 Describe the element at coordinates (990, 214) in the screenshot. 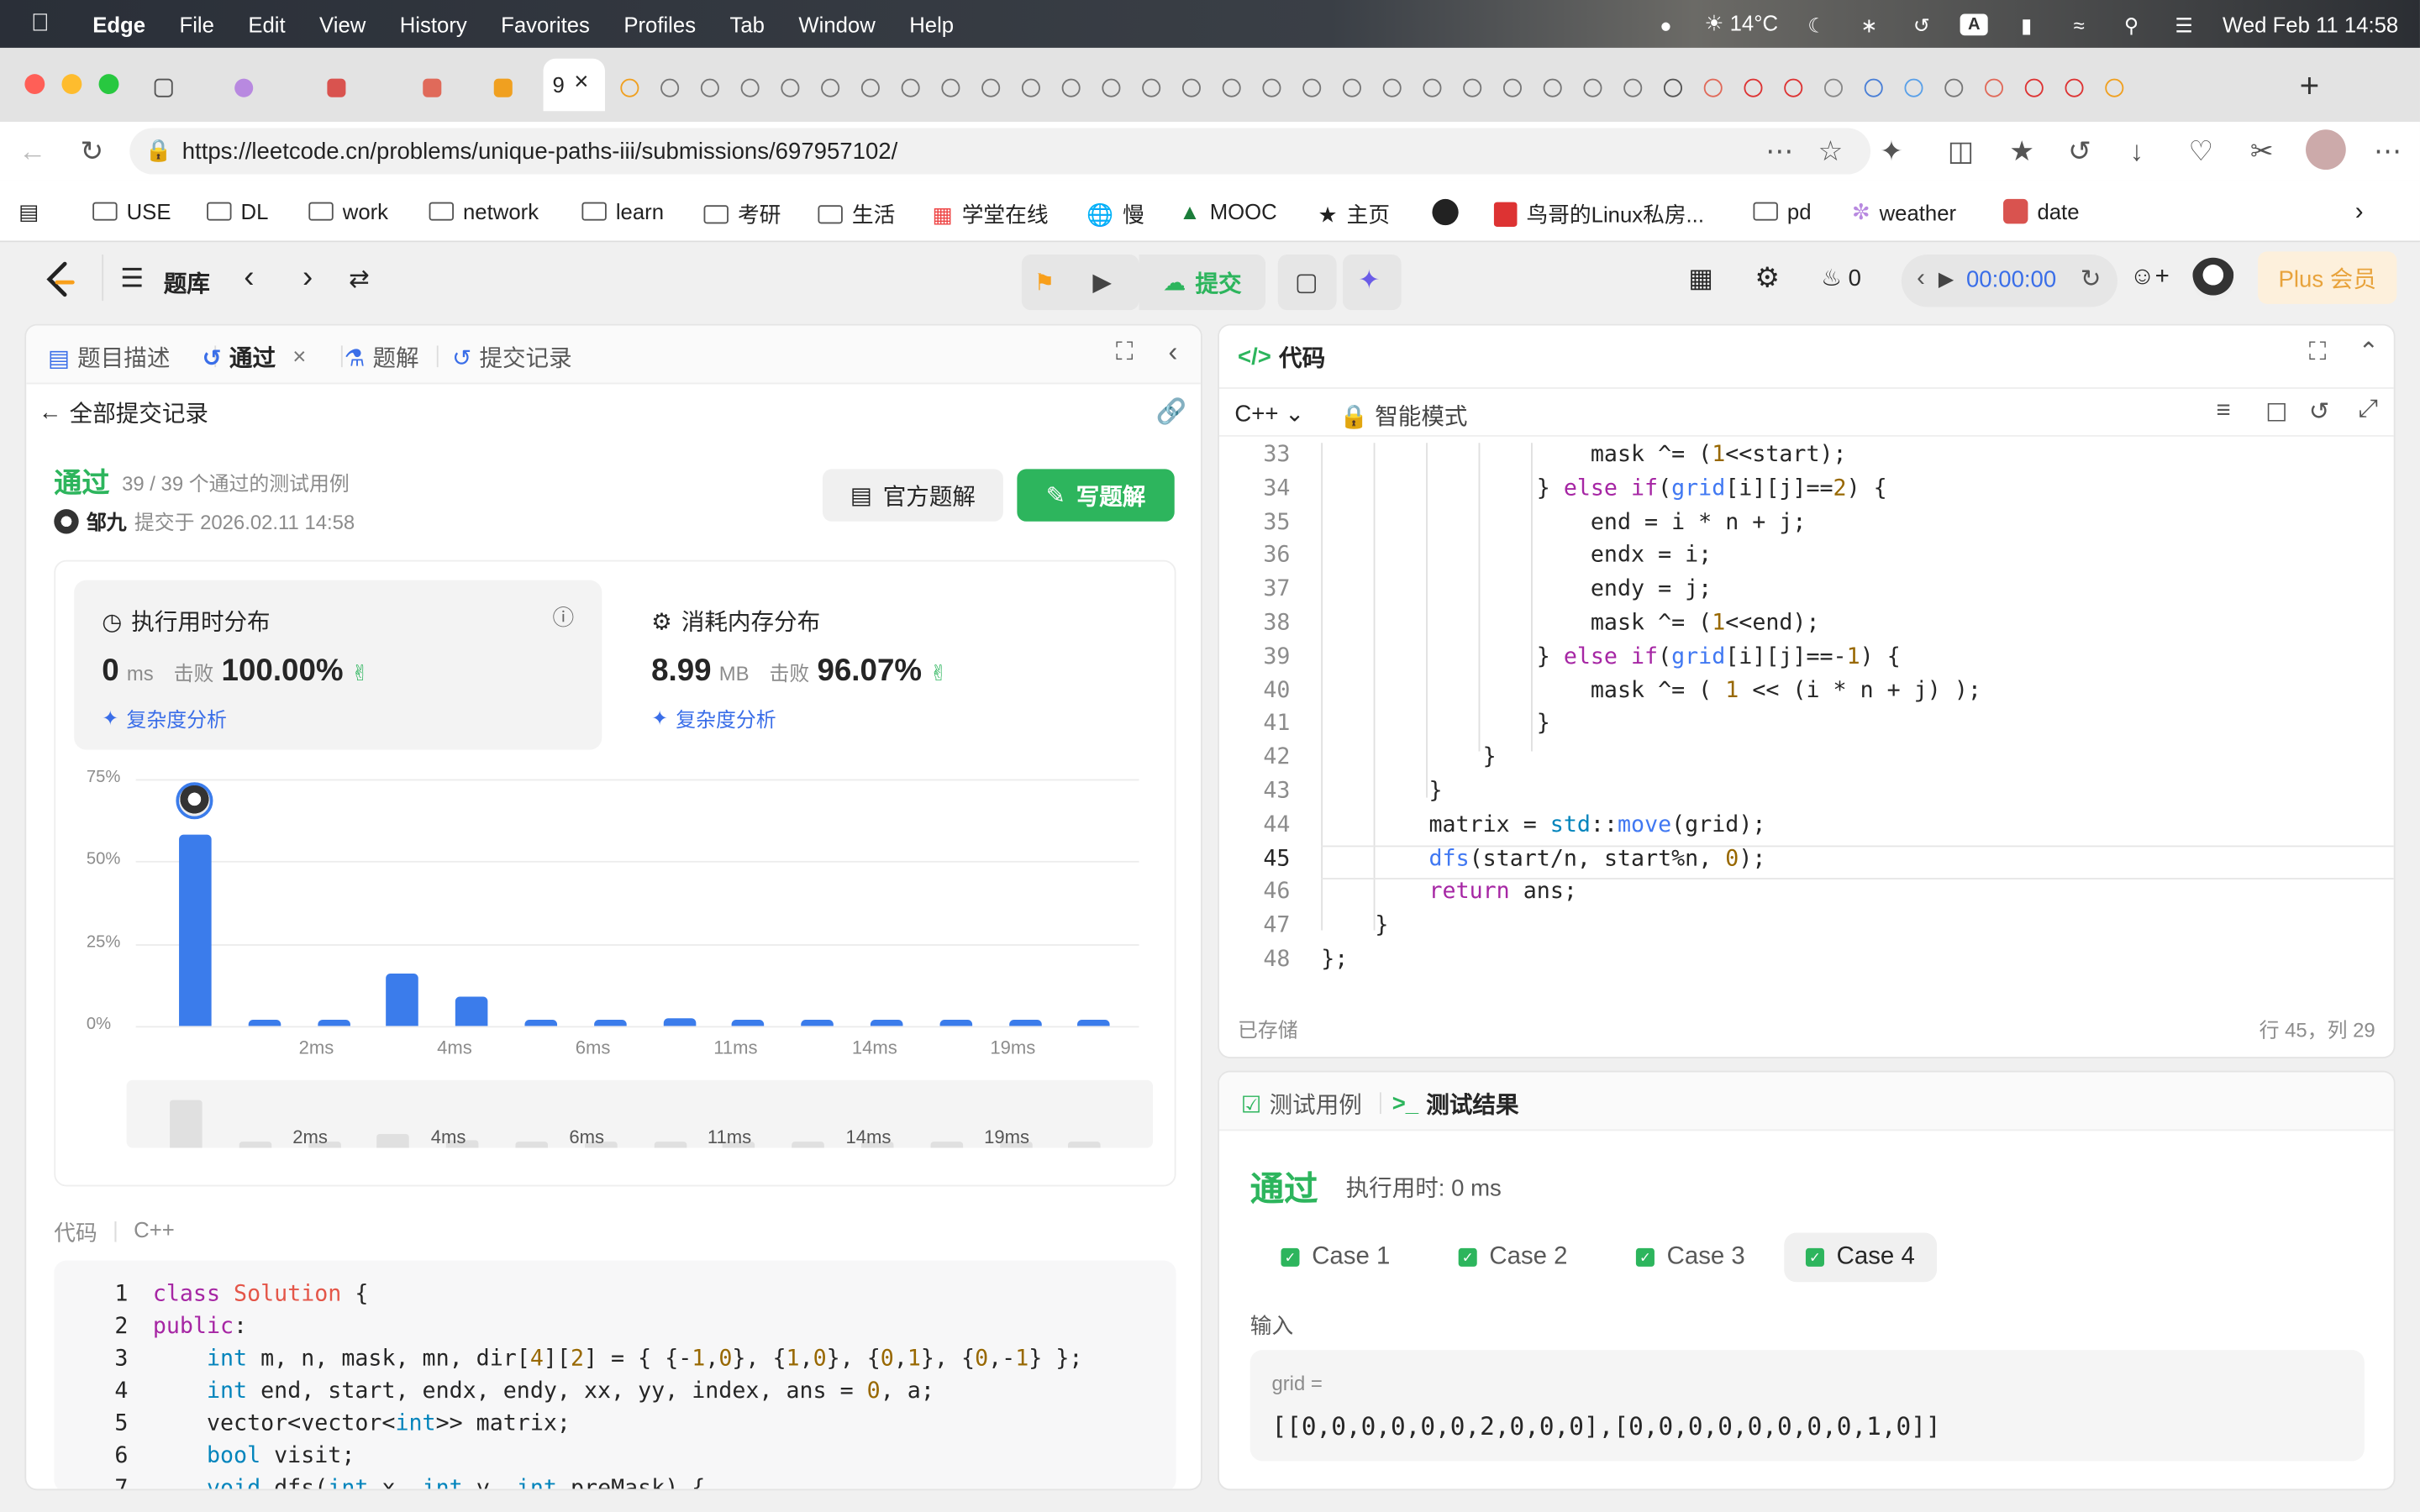

I see `bookmark-xuetang: ▦ 学堂在线` at that location.